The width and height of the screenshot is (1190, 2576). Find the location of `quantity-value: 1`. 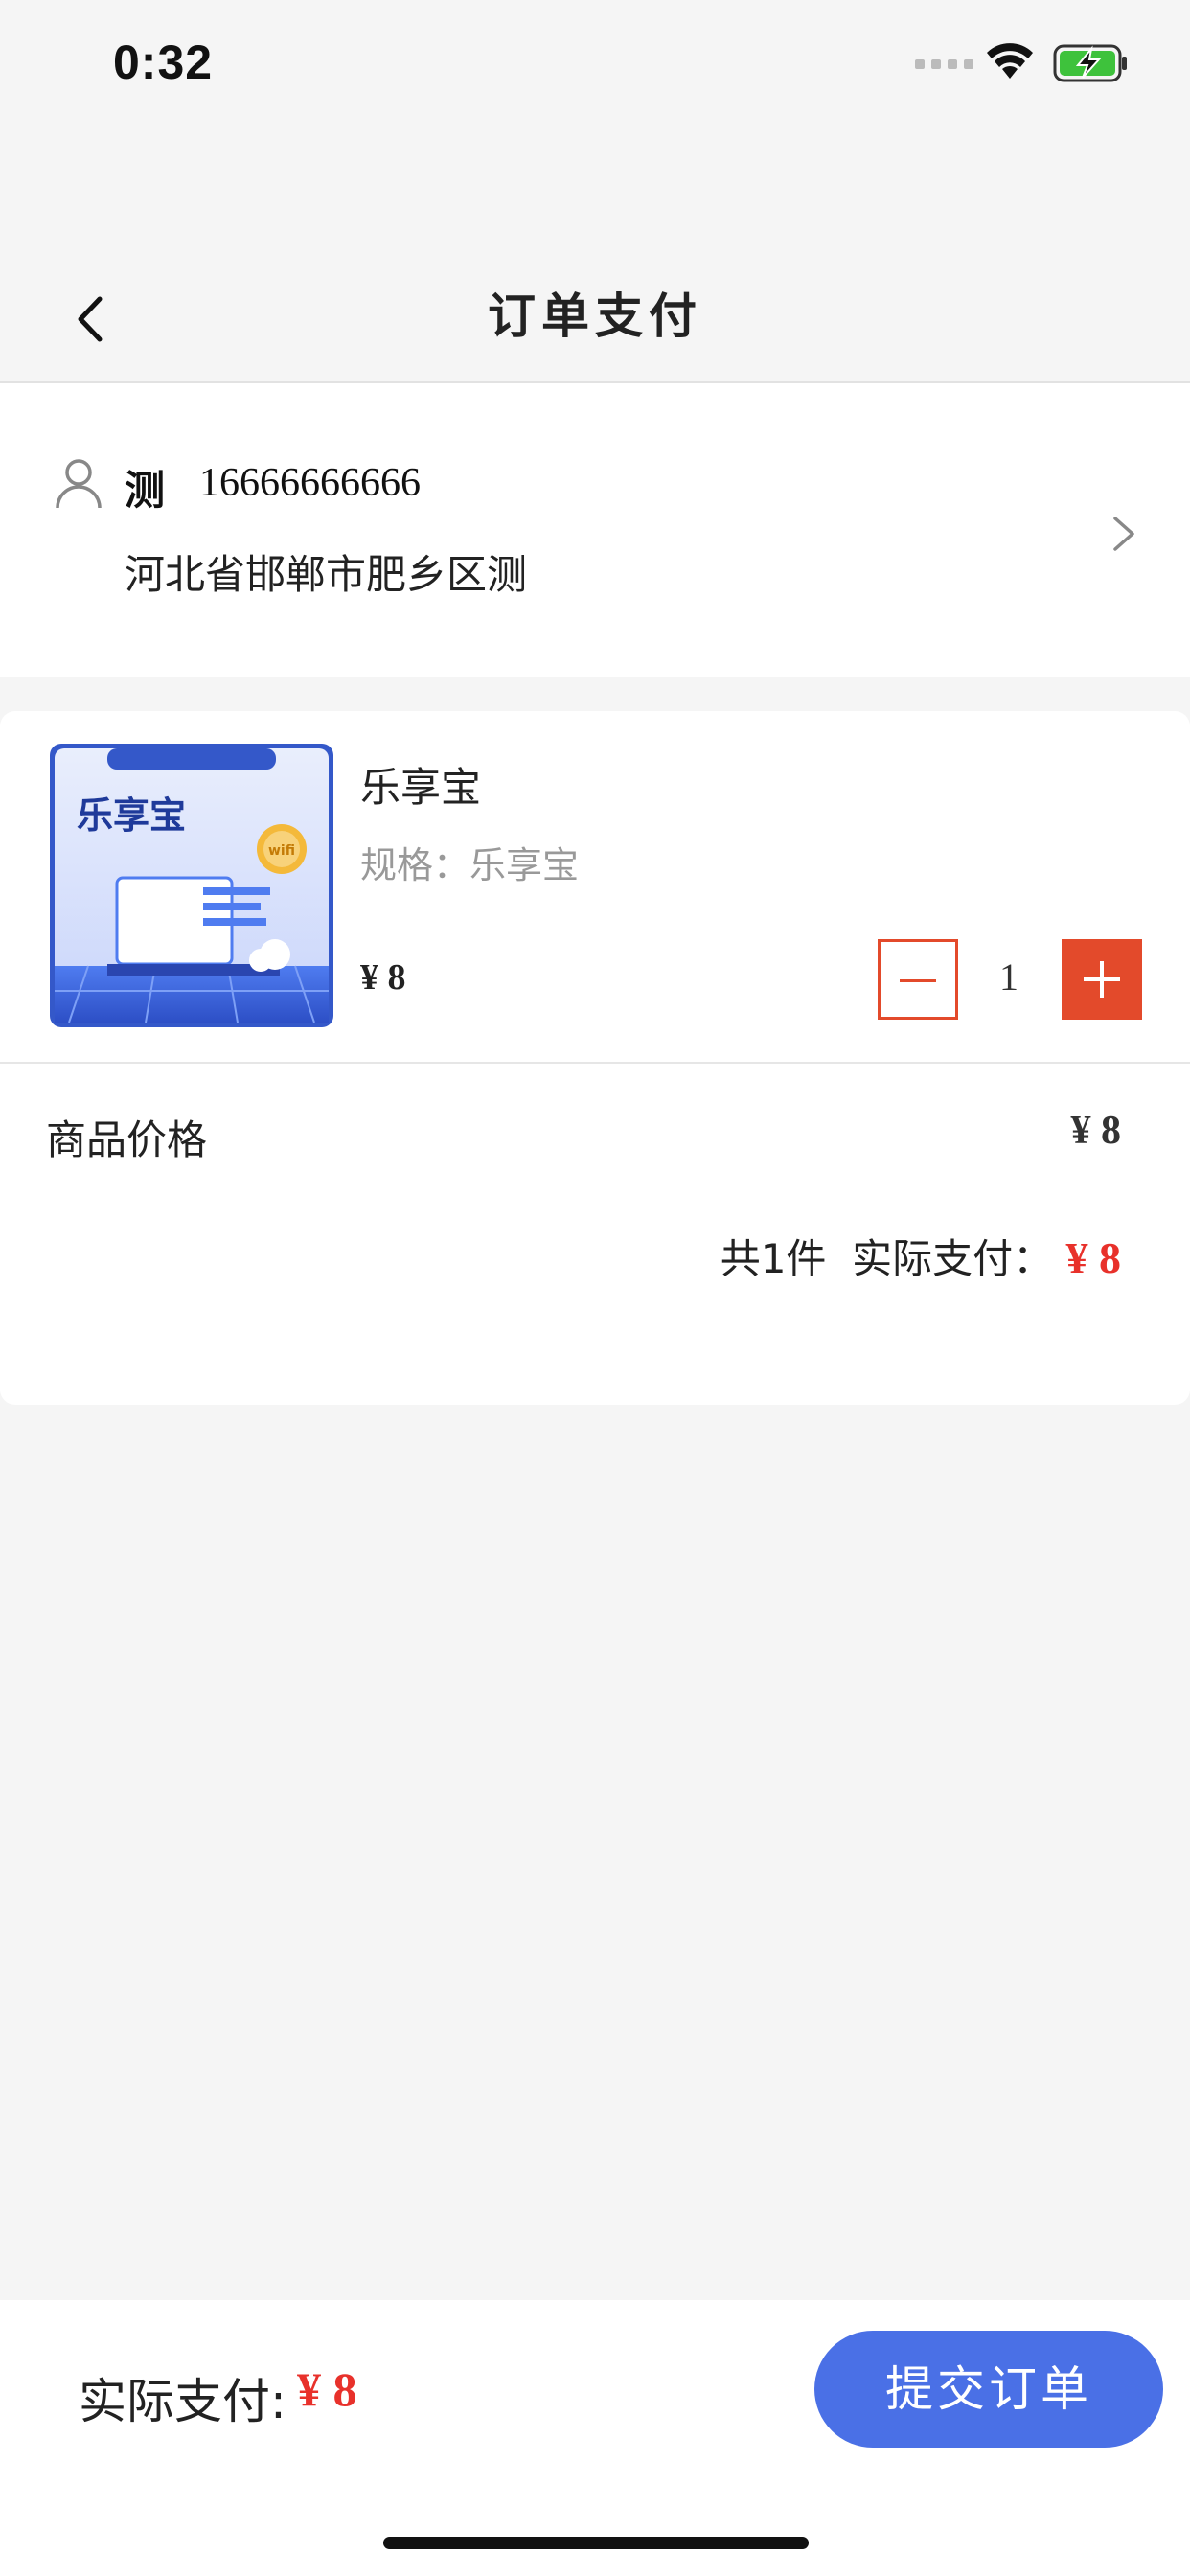

quantity-value: 1 is located at coordinates (1009, 977).